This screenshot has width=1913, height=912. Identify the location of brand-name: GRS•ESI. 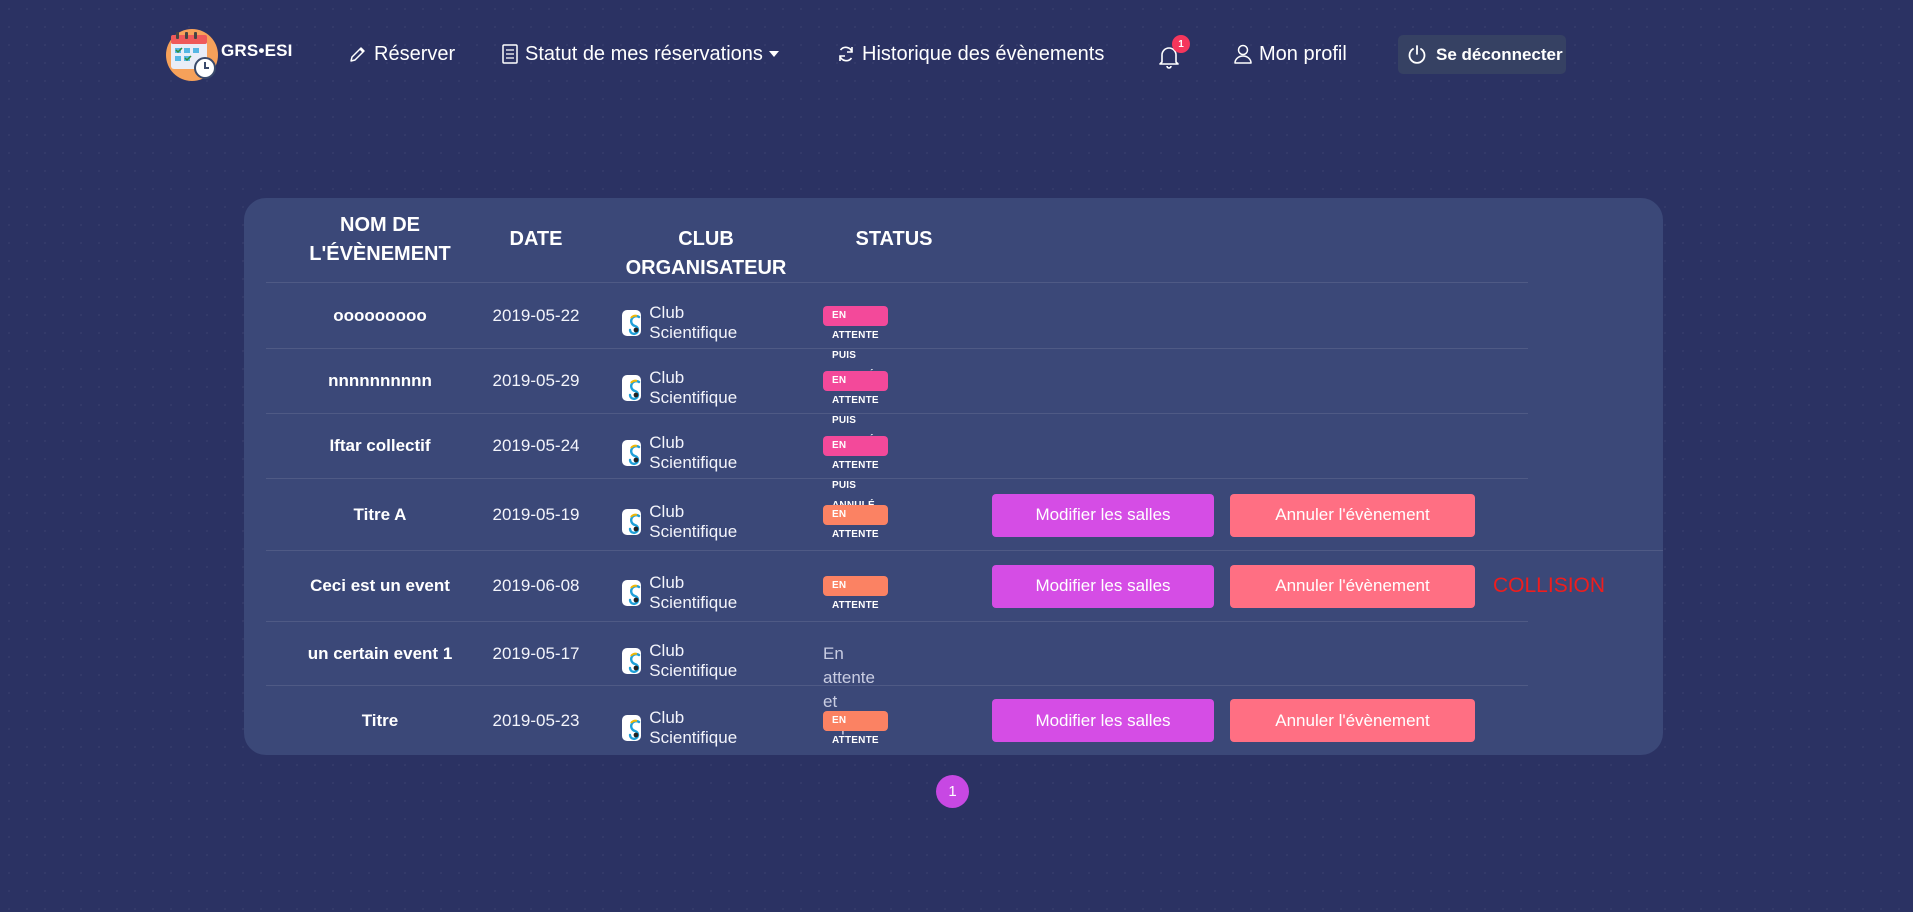
(257, 50).